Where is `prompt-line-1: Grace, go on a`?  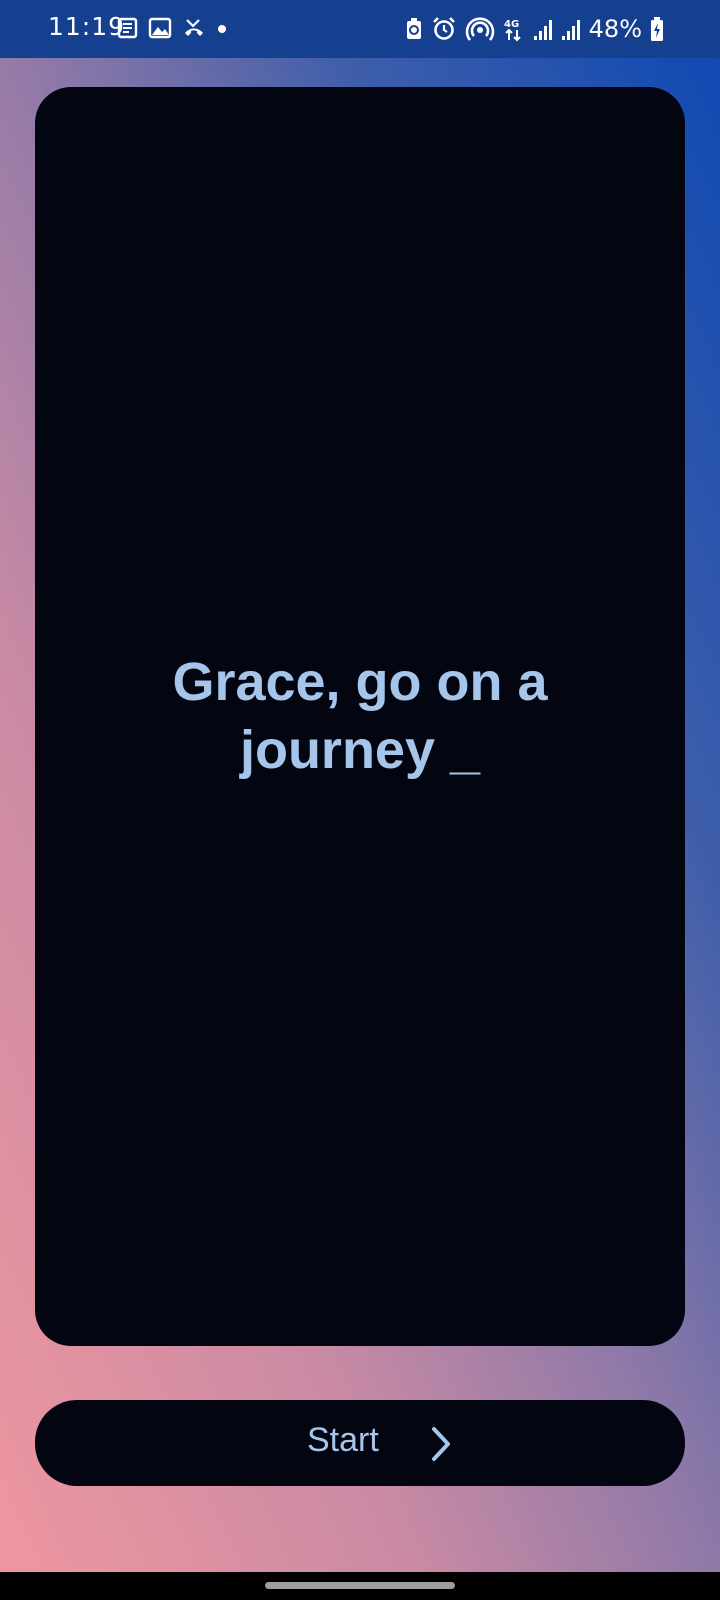 prompt-line-1: Grace, go on a is located at coordinates (360, 682).